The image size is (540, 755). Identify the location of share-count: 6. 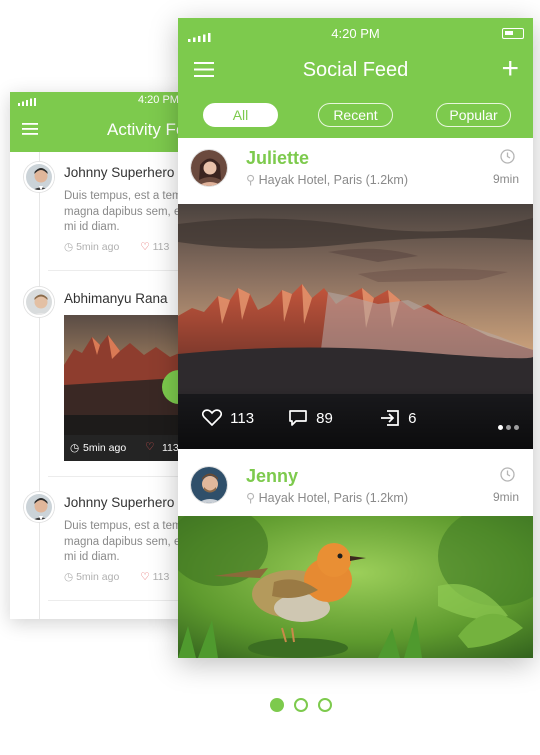
(412, 418).